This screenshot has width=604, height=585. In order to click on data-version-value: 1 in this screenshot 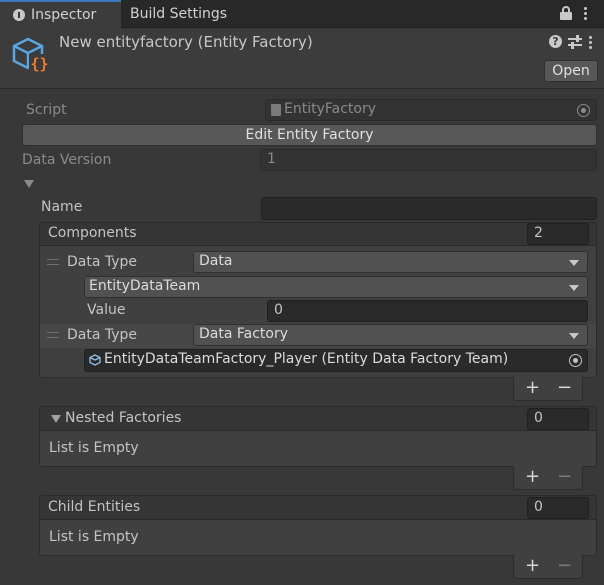, I will do `click(271, 159)`.